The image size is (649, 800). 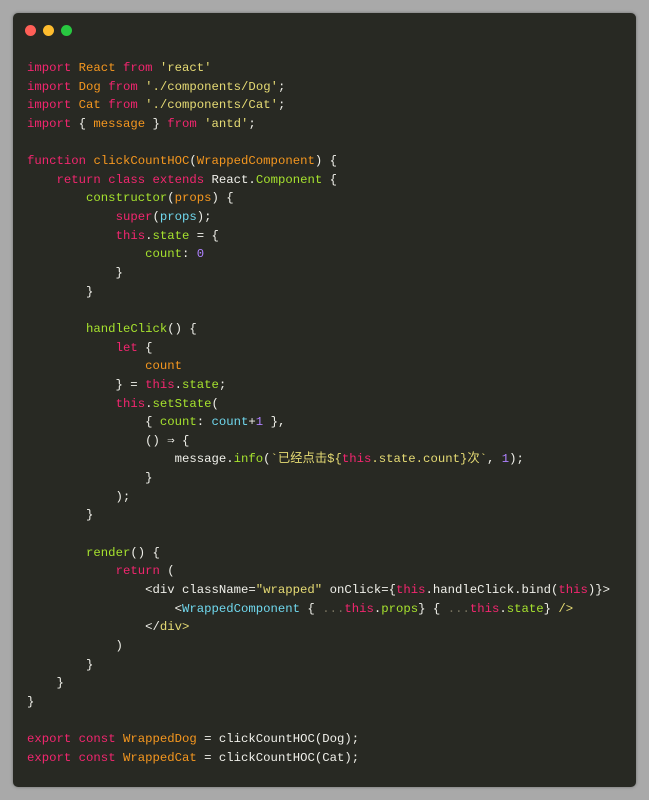 I want to click on token-function-name: render, so click(x=108, y=552).